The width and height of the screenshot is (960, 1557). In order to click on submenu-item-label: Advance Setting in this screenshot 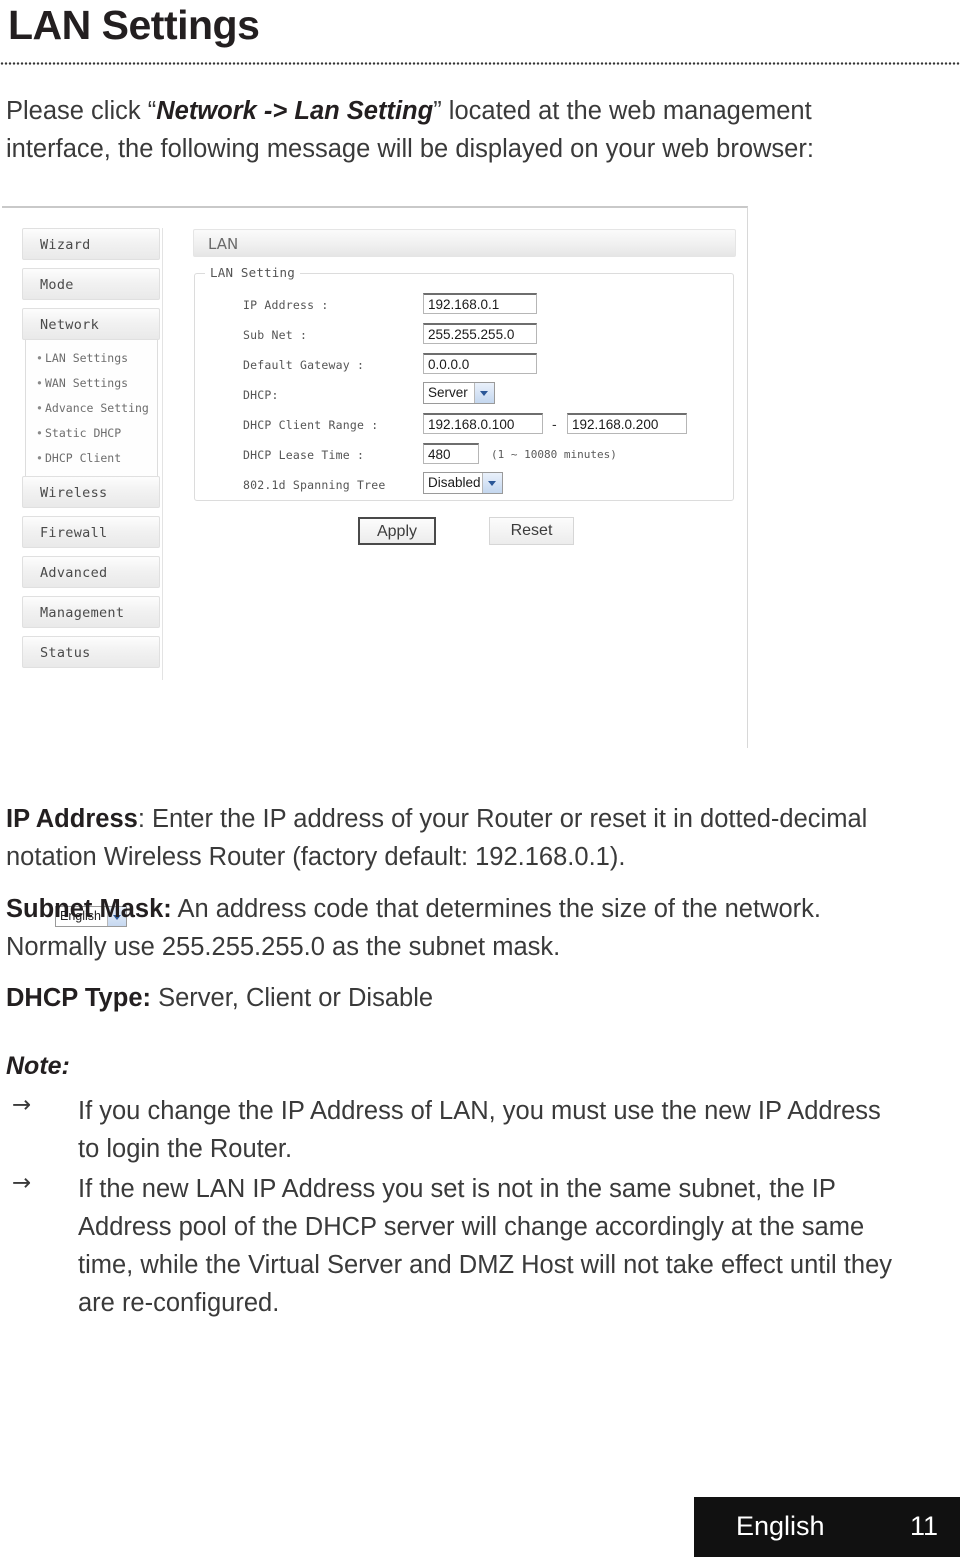, I will do `click(97, 408)`.